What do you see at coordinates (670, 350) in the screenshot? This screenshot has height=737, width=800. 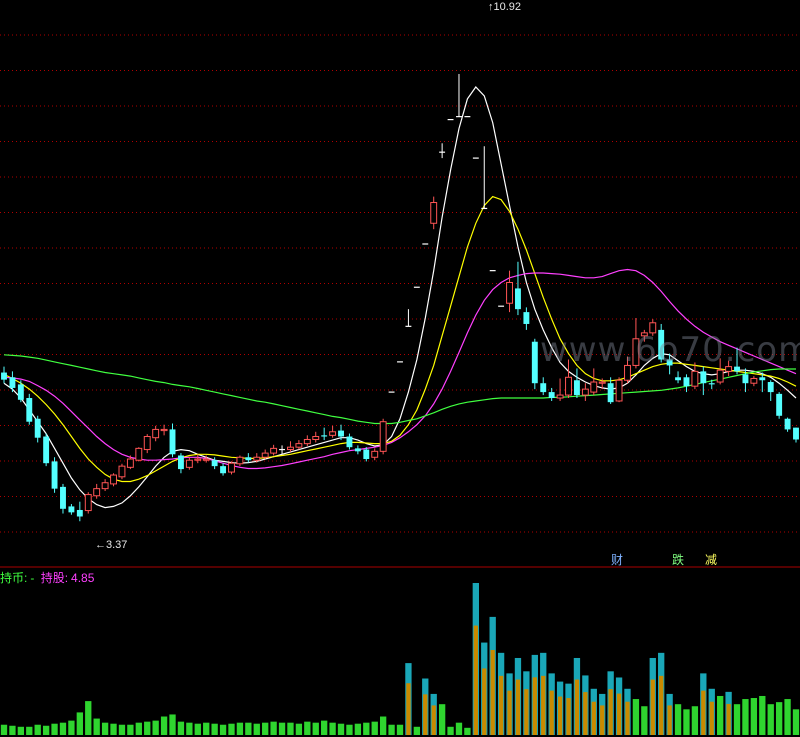 I see `watermark: www.6o70.com` at bounding box center [670, 350].